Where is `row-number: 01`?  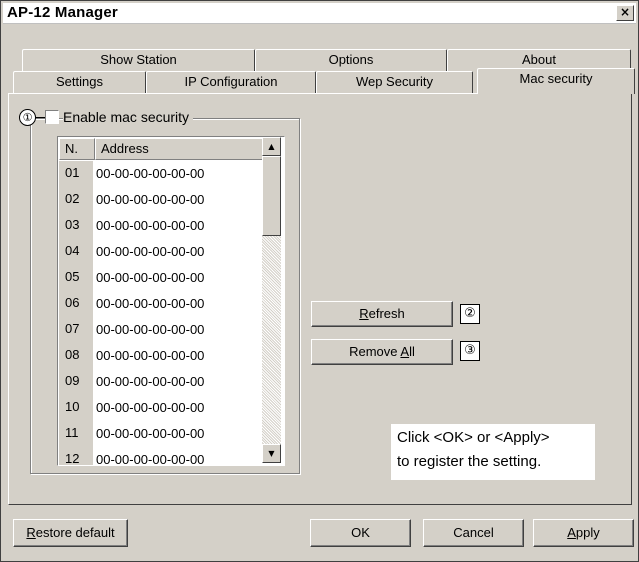 row-number: 01 is located at coordinates (76, 174).